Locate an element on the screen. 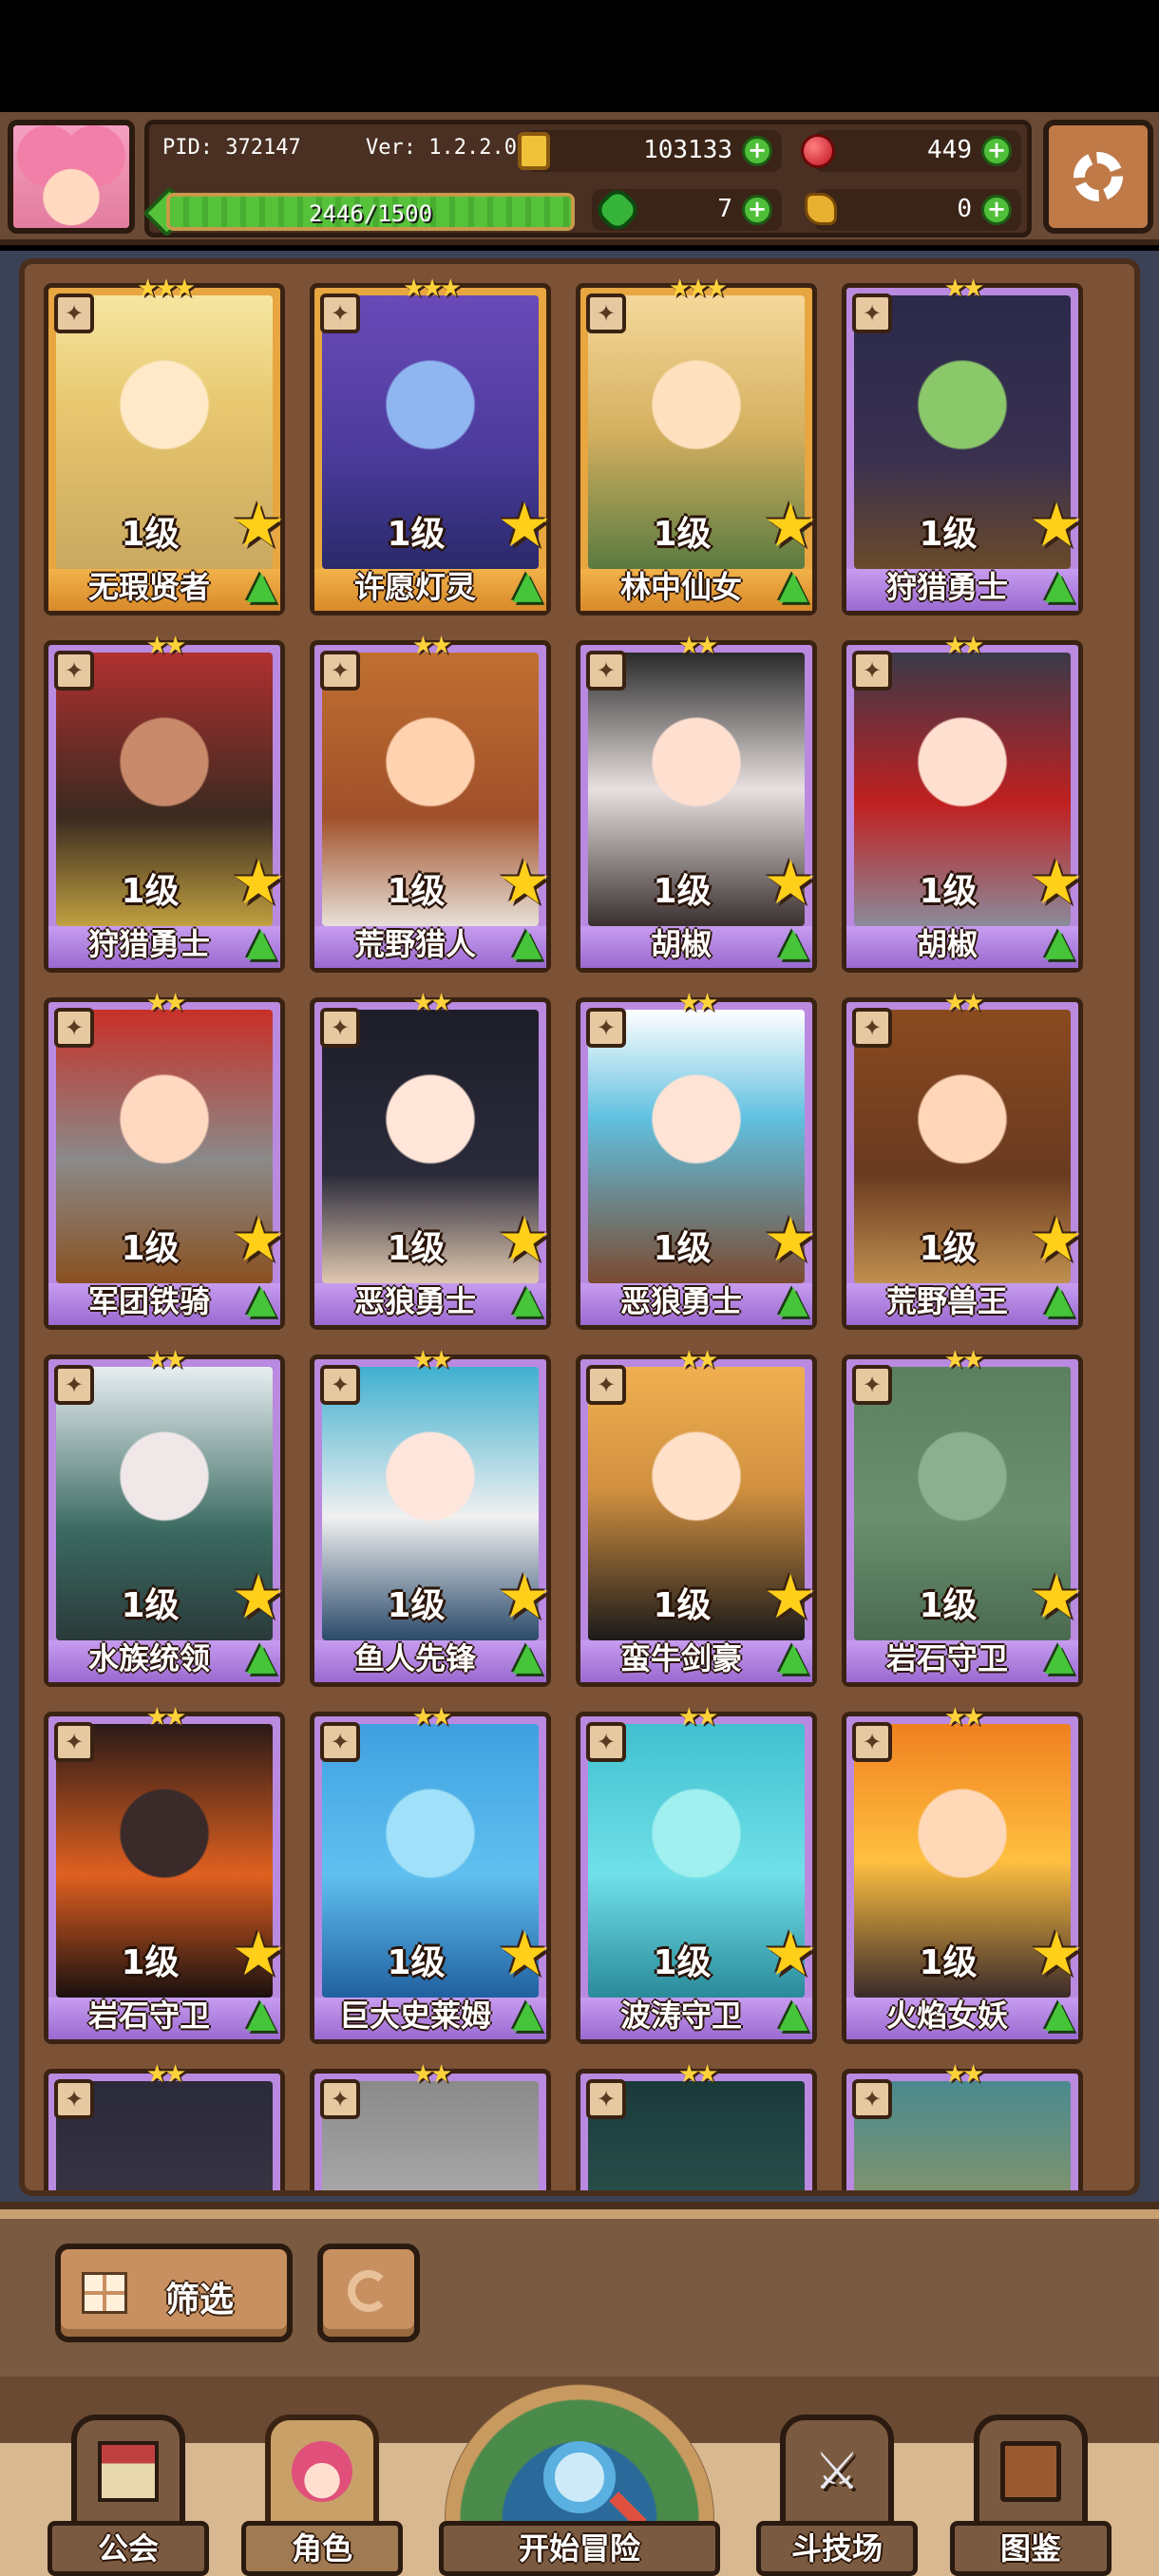 The image size is (1159, 2576). character-name: 许愿灯灵 is located at coordinates (414, 587).